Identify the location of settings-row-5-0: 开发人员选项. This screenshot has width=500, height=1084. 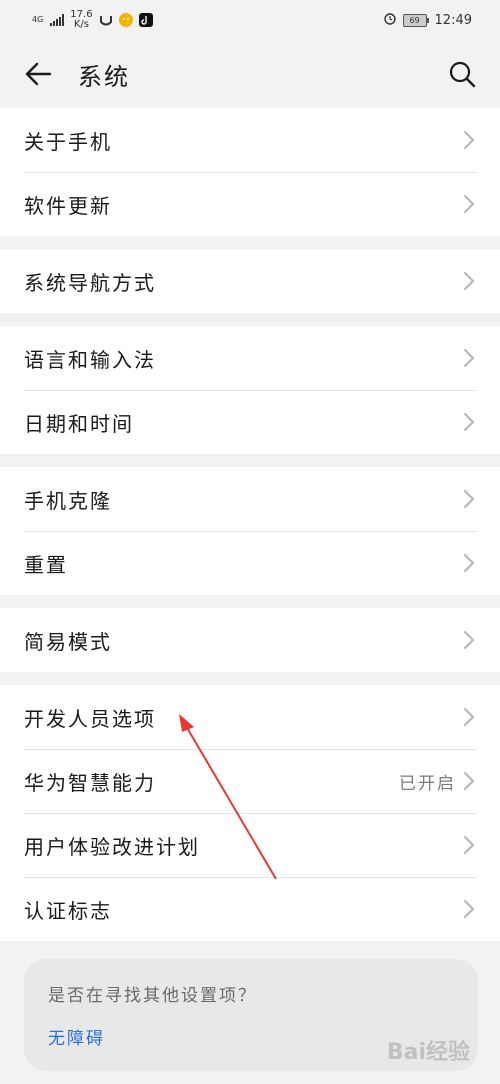
(250, 717).